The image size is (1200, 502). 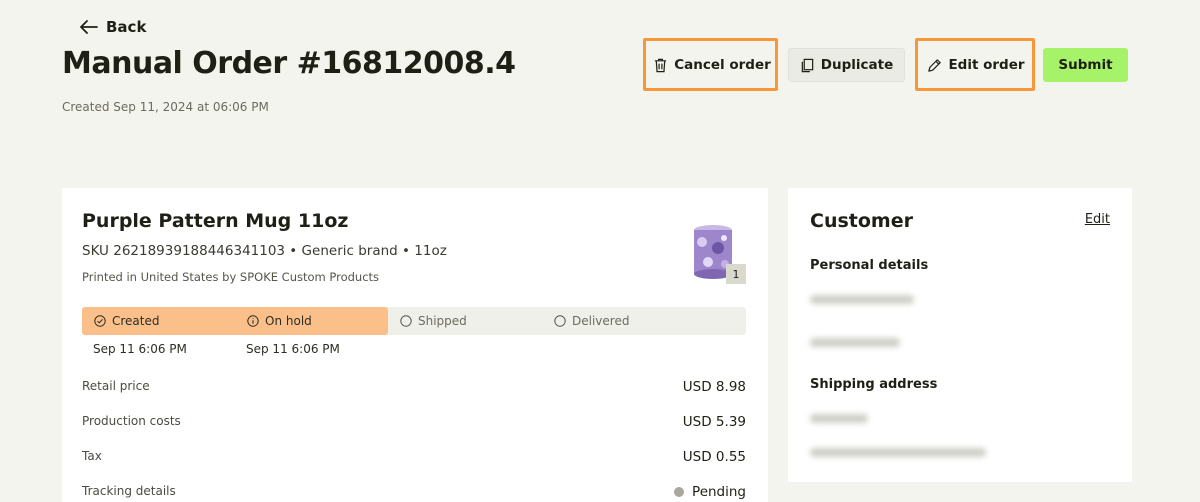 What do you see at coordinates (719, 492) in the screenshot?
I see `tracking-status-value: Pending` at bounding box center [719, 492].